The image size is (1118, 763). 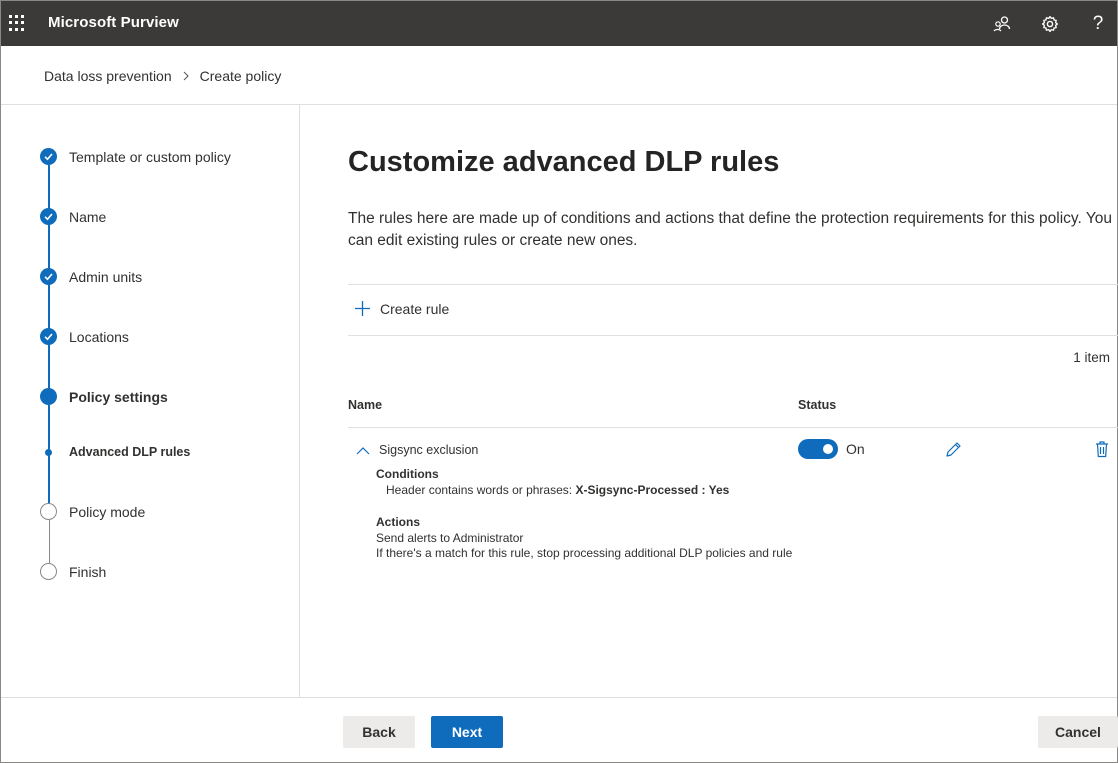 What do you see at coordinates (362, 308) in the screenshot?
I see `plus-icon` at bounding box center [362, 308].